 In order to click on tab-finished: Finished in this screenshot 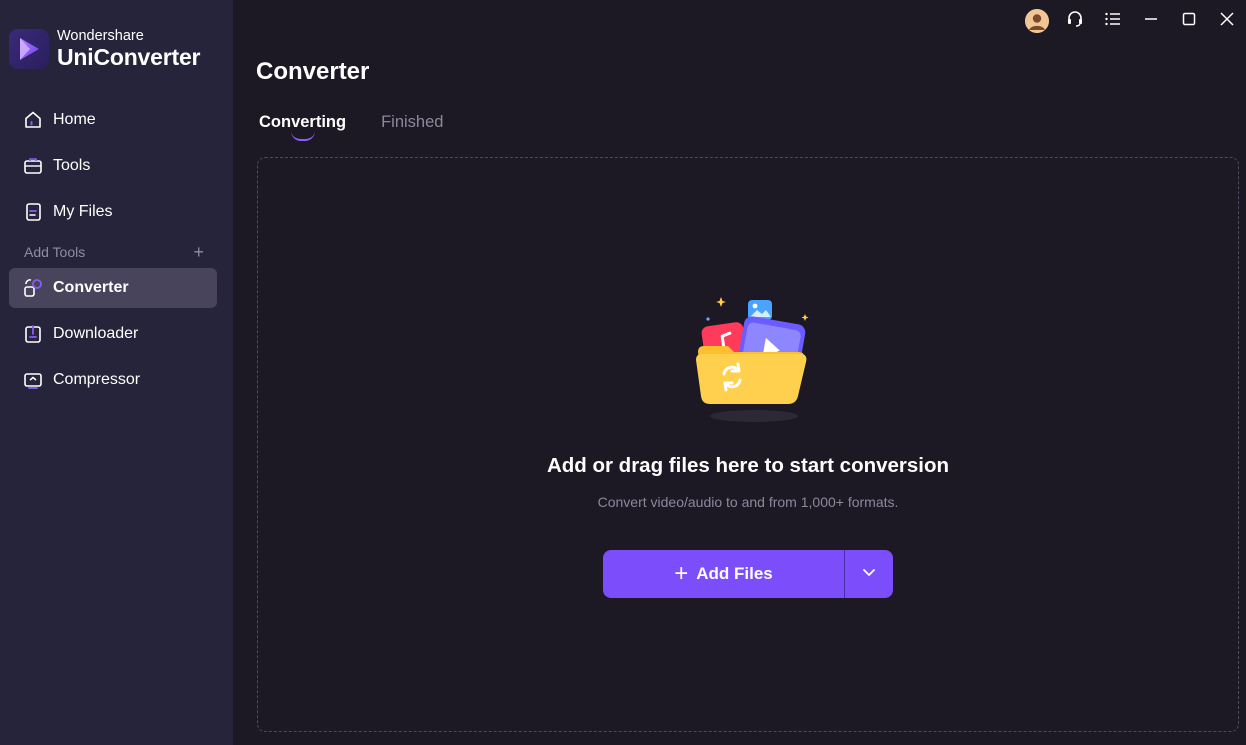, I will do `click(412, 128)`.